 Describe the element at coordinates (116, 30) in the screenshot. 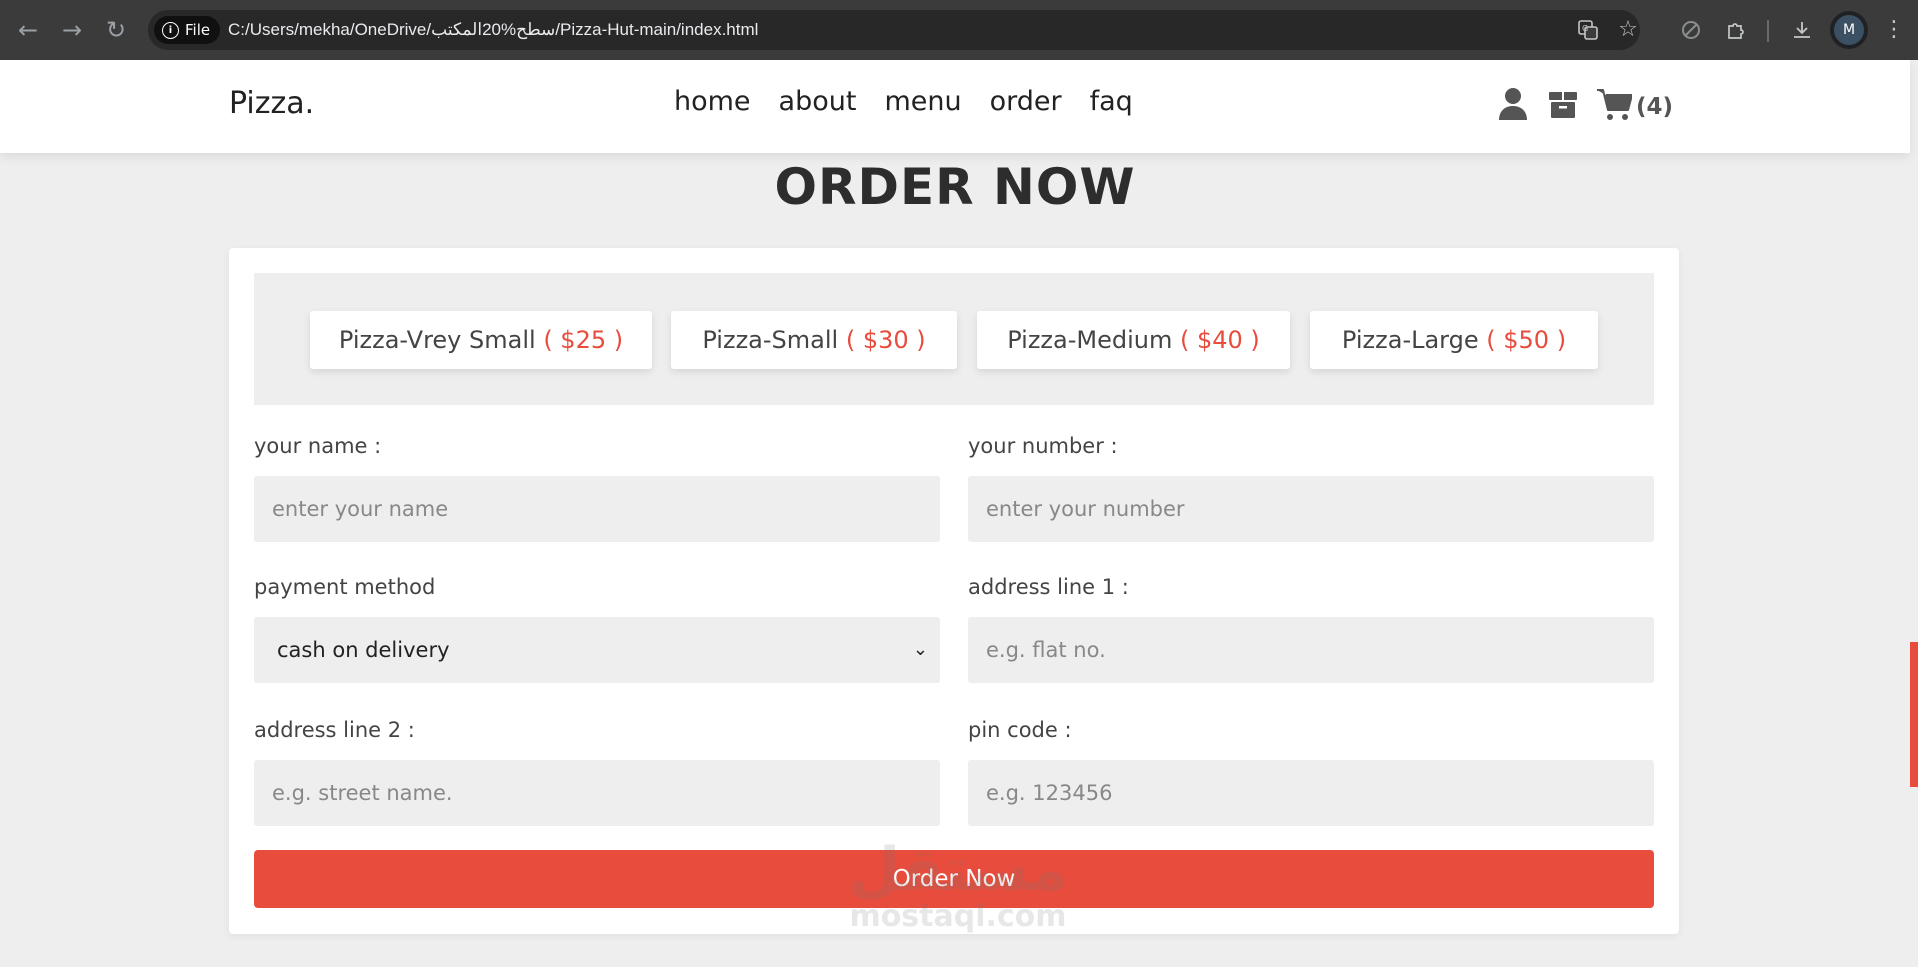

I see `reload-icon: ↻` at that location.